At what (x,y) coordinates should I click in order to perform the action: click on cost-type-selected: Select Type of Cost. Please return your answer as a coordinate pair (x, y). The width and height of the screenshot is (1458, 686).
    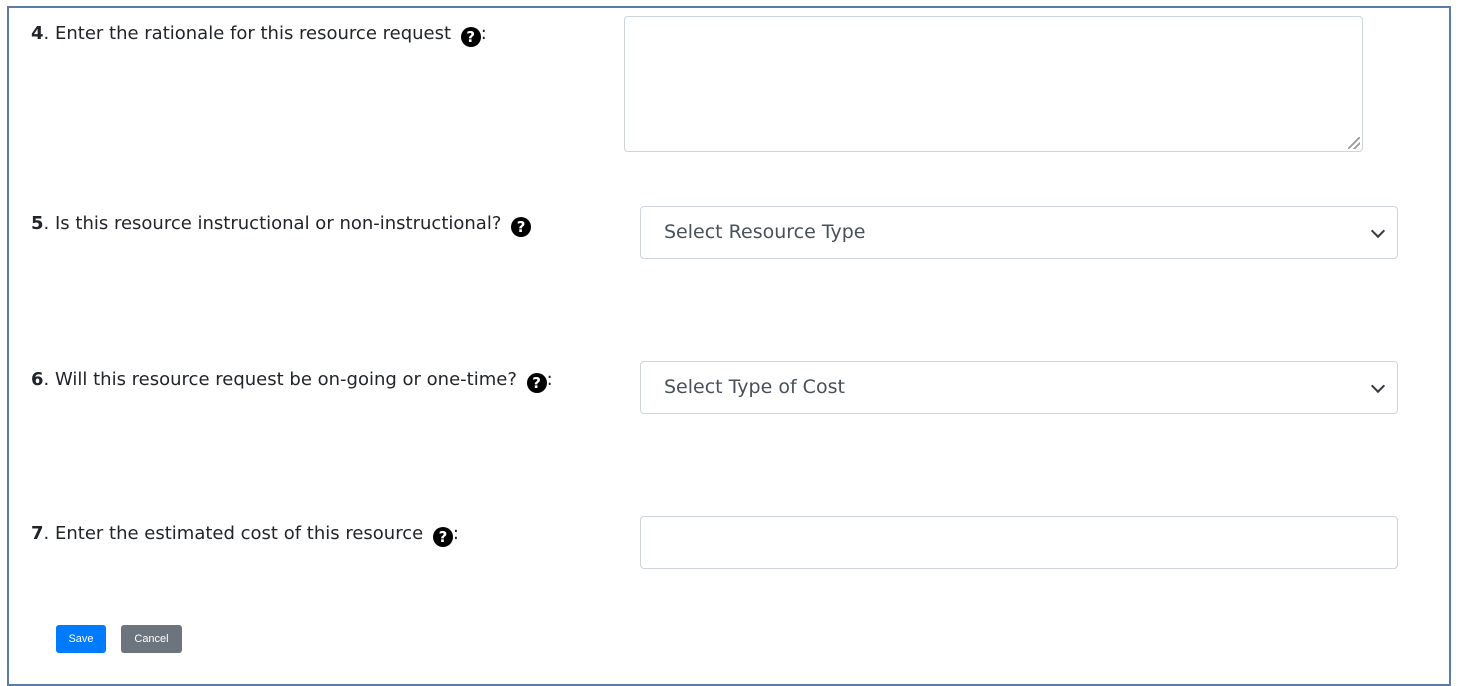
    Looking at the image, I should click on (754, 387).